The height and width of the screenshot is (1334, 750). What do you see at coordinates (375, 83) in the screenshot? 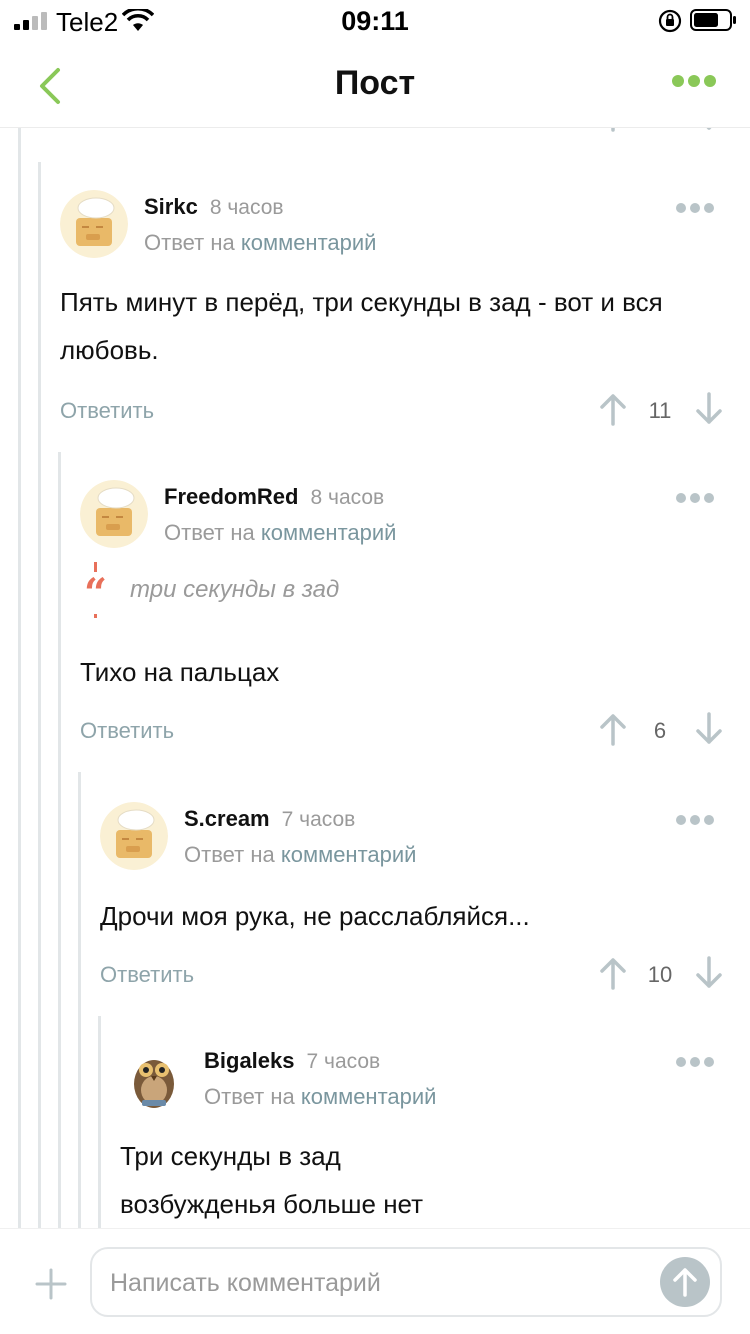
I see `page-title: Пост` at bounding box center [375, 83].